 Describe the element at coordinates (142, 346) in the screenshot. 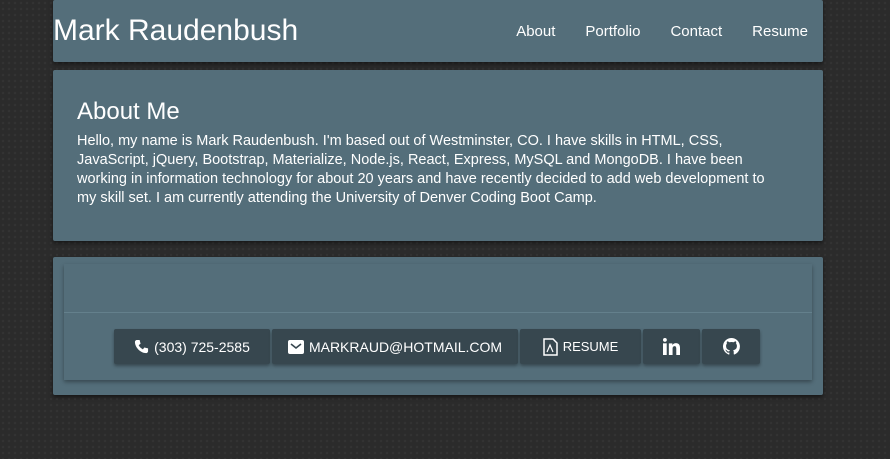

I see `phone-icon` at that location.